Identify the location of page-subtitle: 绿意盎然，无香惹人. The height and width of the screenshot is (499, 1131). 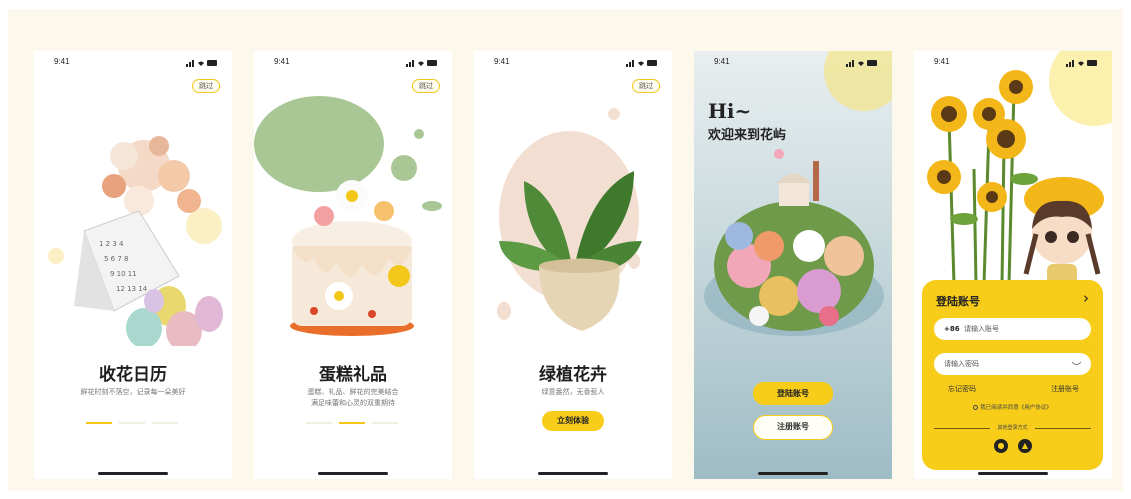
(573, 392).